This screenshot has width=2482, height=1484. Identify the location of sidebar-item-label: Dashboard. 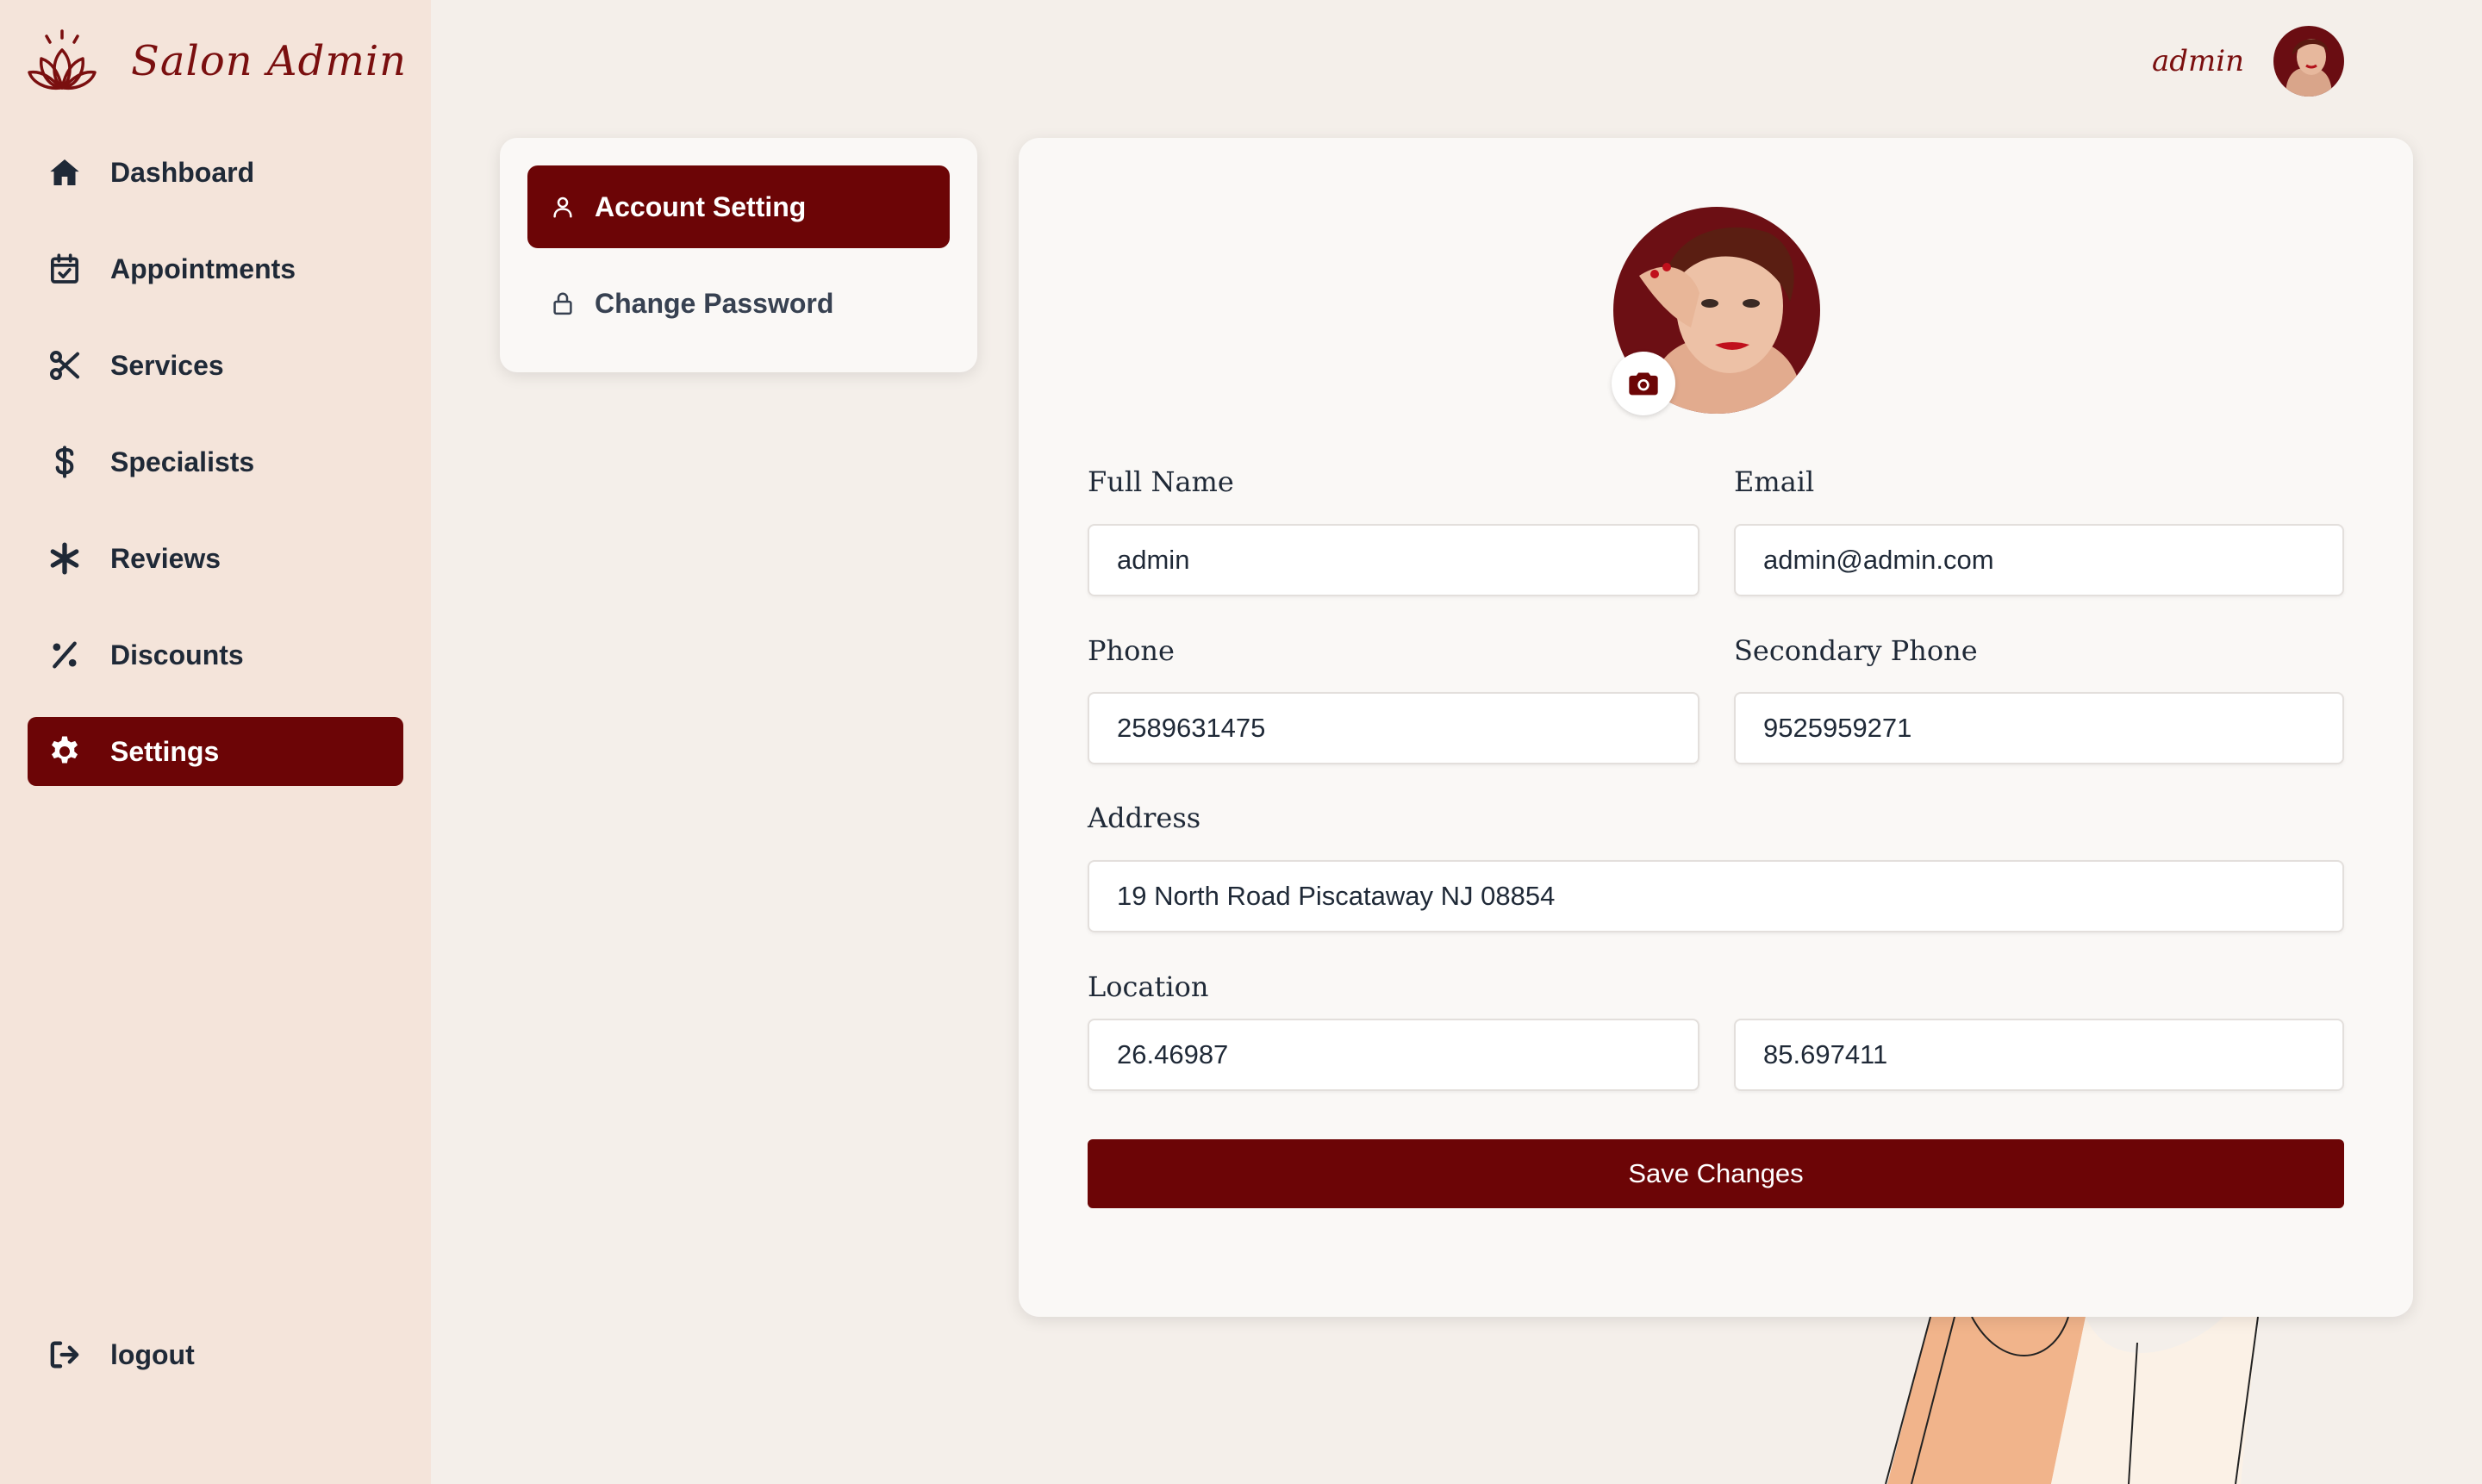
(182, 172).